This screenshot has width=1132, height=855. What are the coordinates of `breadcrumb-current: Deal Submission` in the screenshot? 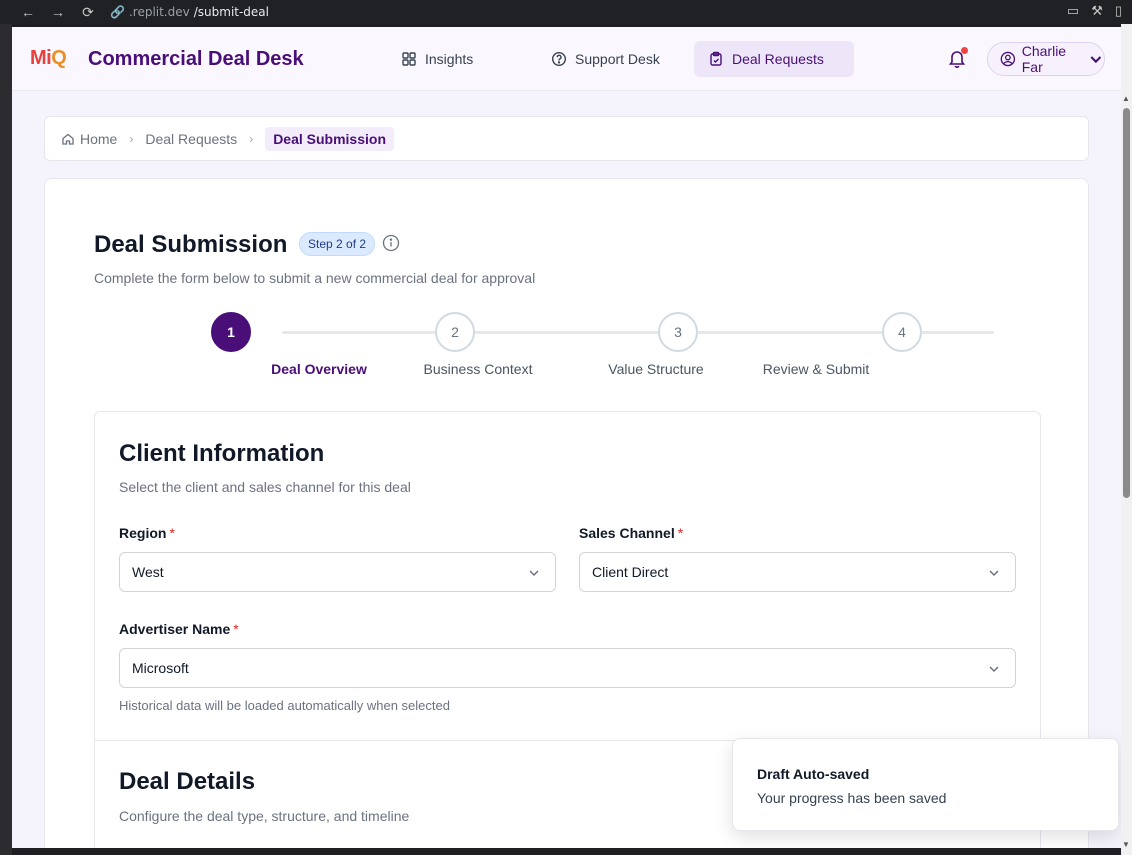 It's located at (329, 138).